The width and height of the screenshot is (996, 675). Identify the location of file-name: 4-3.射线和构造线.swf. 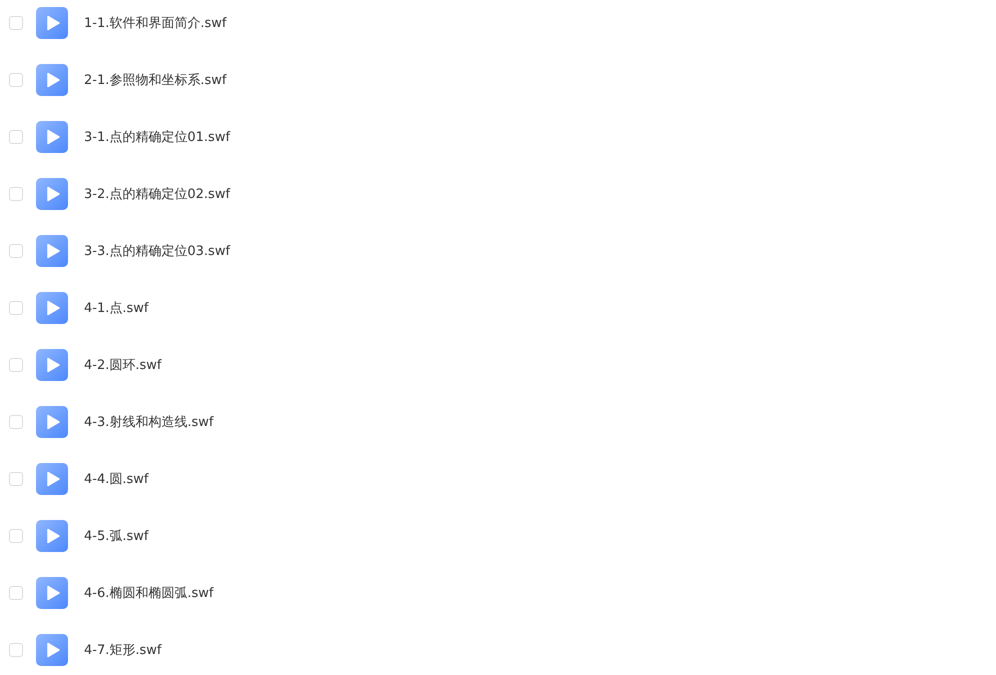
(149, 422).